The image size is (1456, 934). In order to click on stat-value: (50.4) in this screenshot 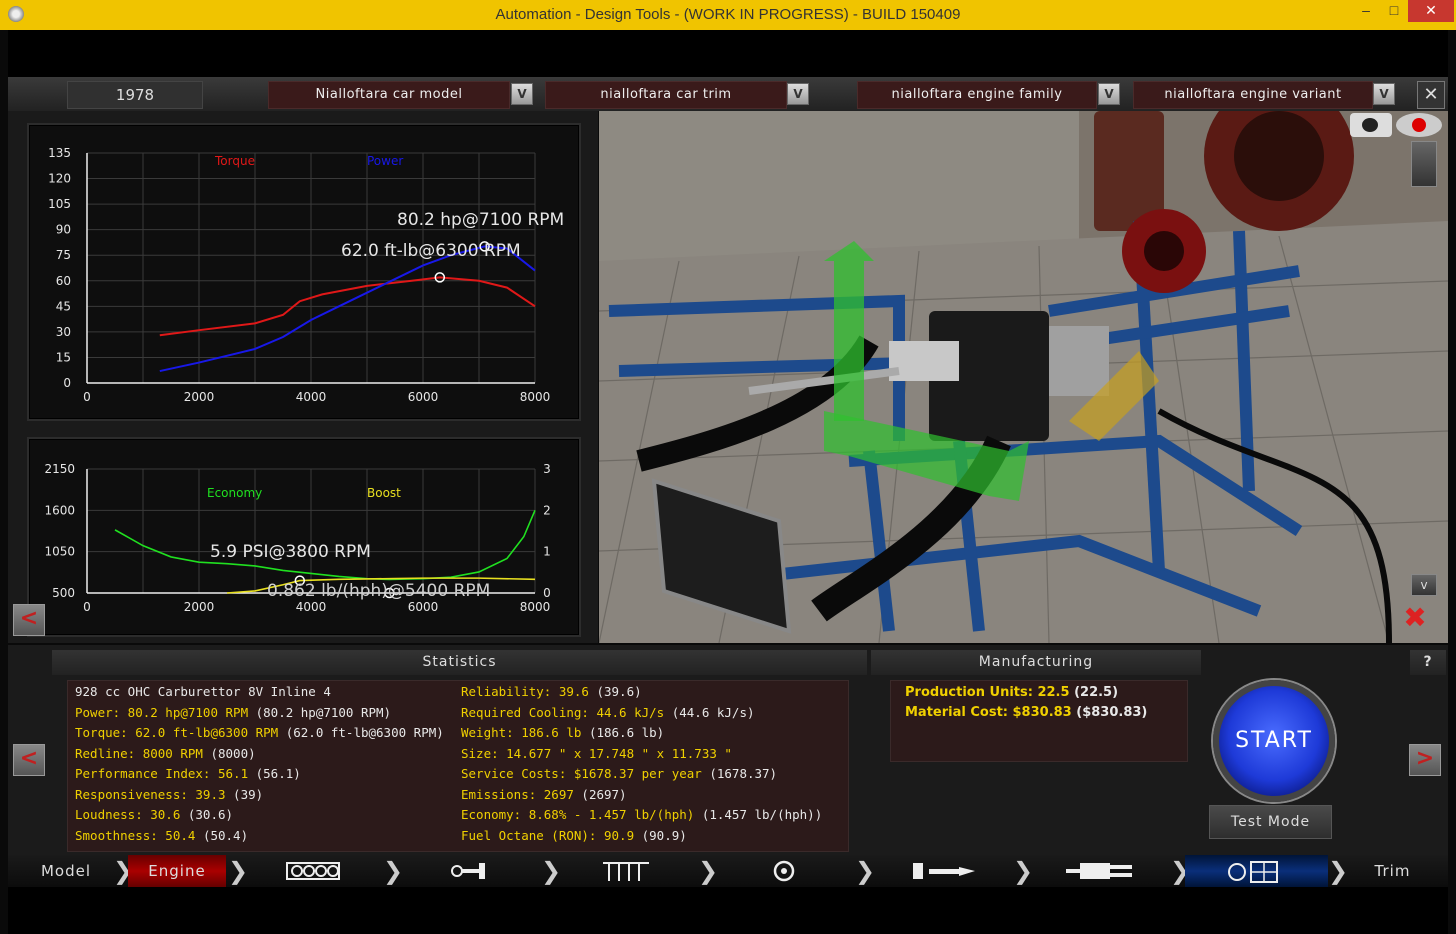, I will do `click(222, 835)`.